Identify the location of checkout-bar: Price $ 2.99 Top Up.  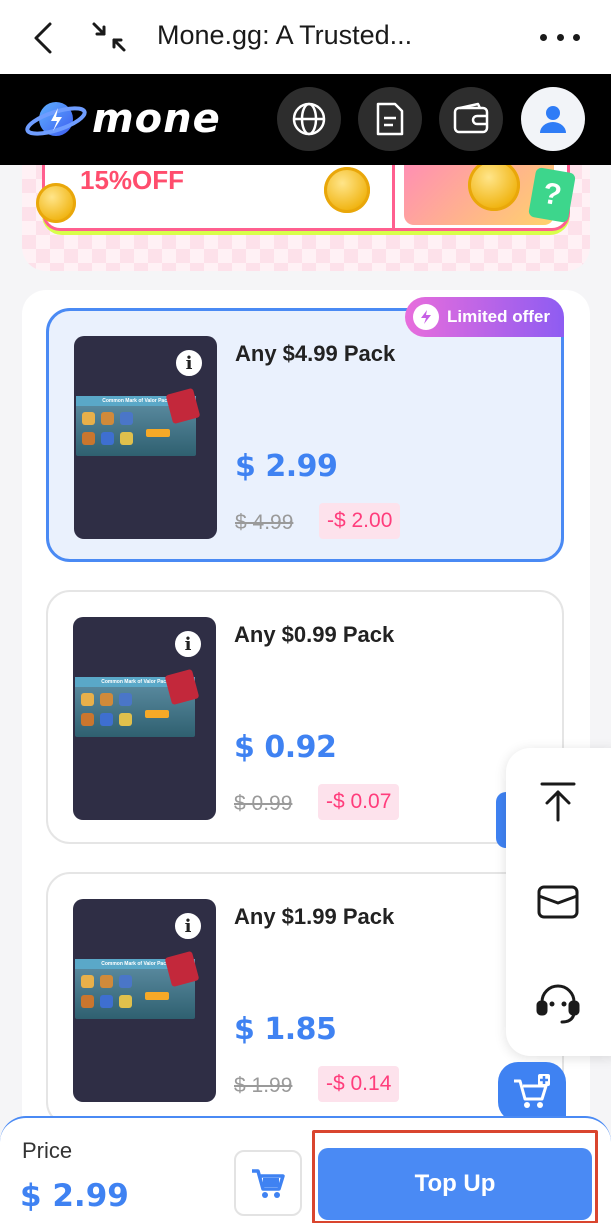
(305, 1169).